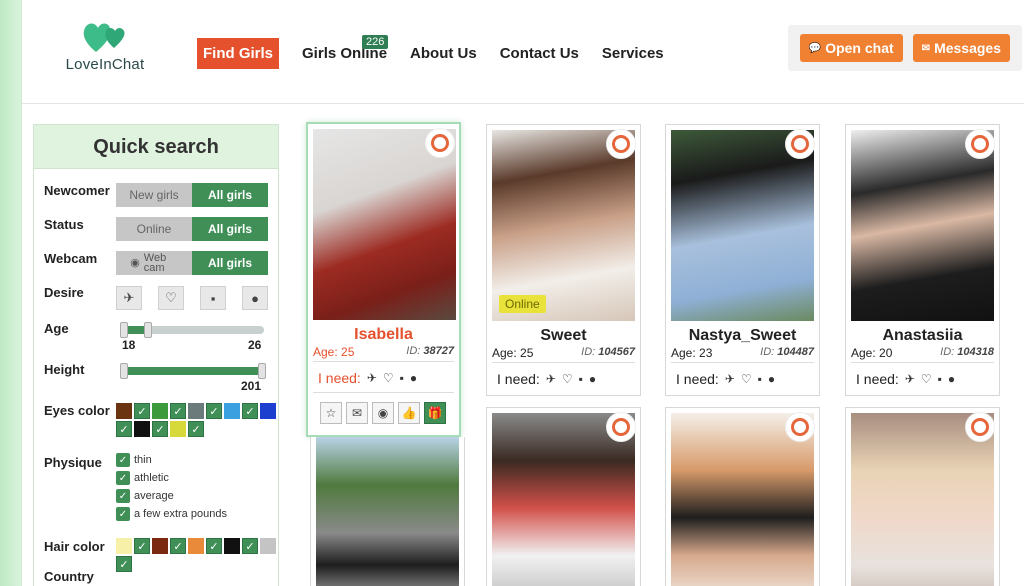 The height and width of the screenshot is (586, 1024). What do you see at coordinates (171, 496) in the screenshot?
I see `physique-average: ✓ average` at bounding box center [171, 496].